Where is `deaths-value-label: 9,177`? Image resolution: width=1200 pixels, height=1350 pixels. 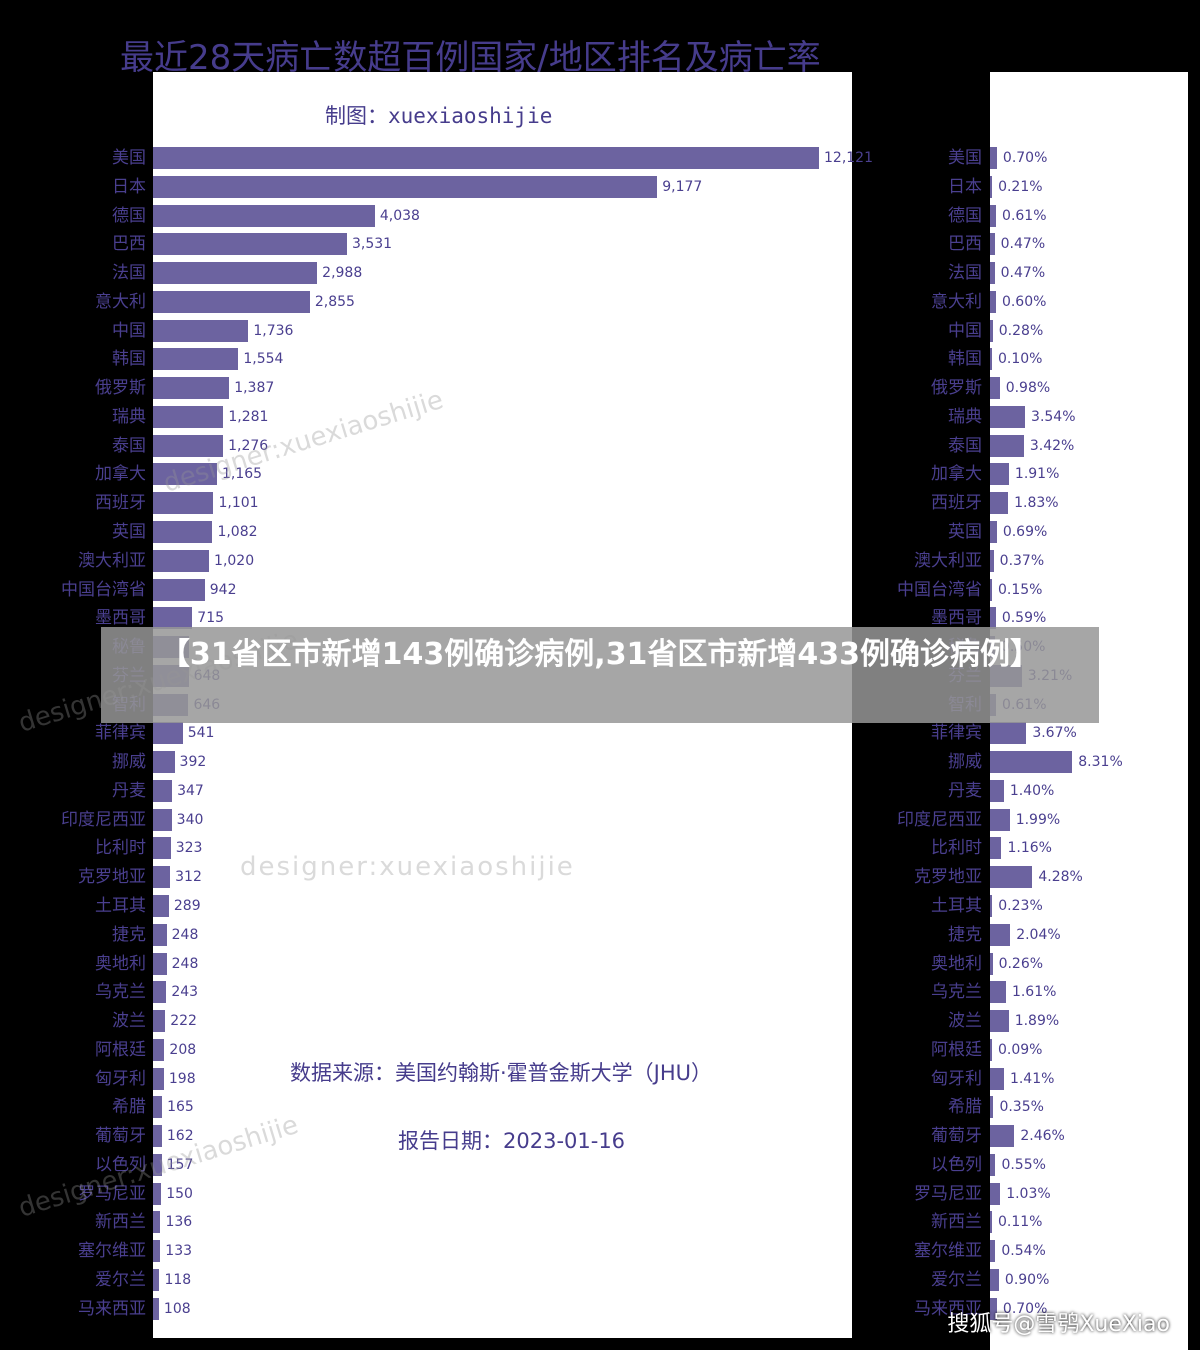 deaths-value-label: 9,177 is located at coordinates (682, 186).